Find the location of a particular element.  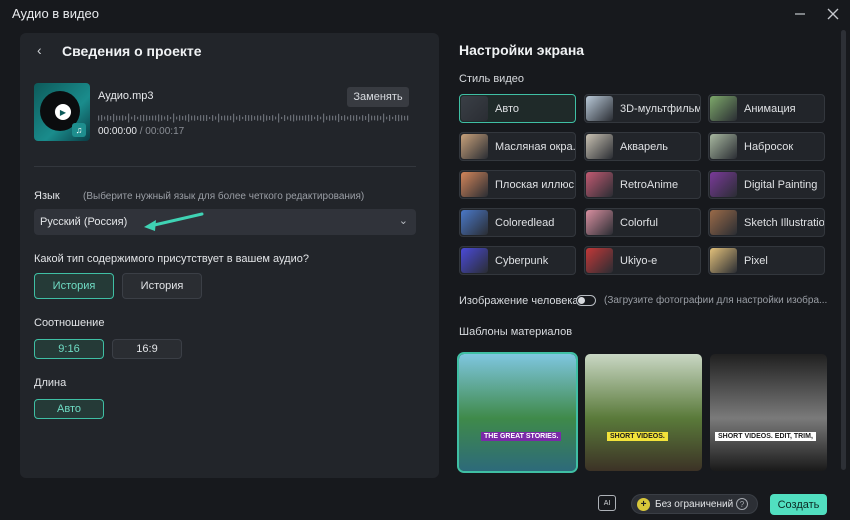

style-option-label: Colorful is located at coordinates (639, 223).